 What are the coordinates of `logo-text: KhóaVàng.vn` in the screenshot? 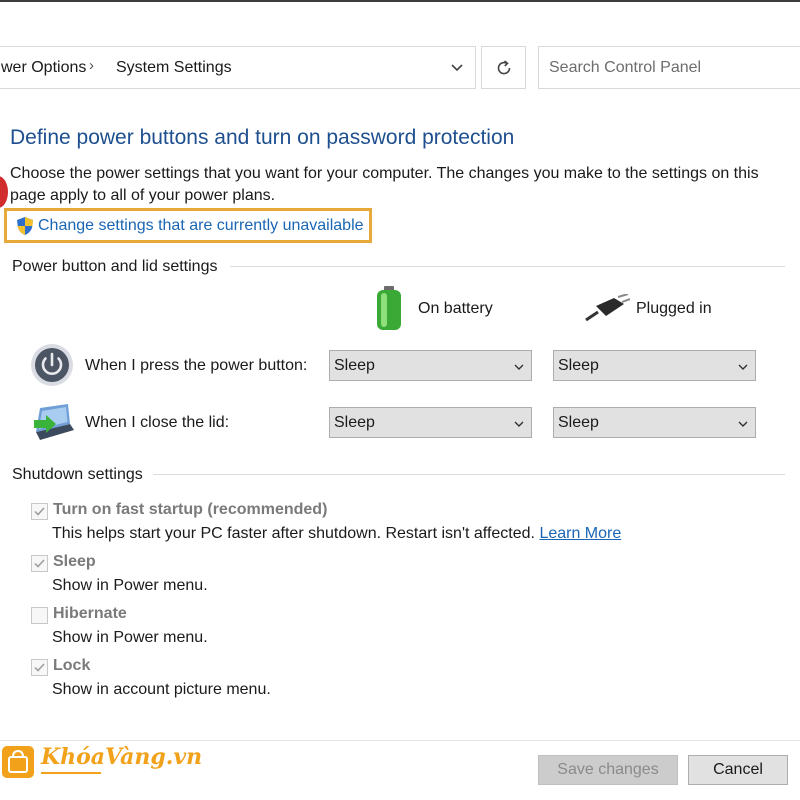 It's located at (122, 757).